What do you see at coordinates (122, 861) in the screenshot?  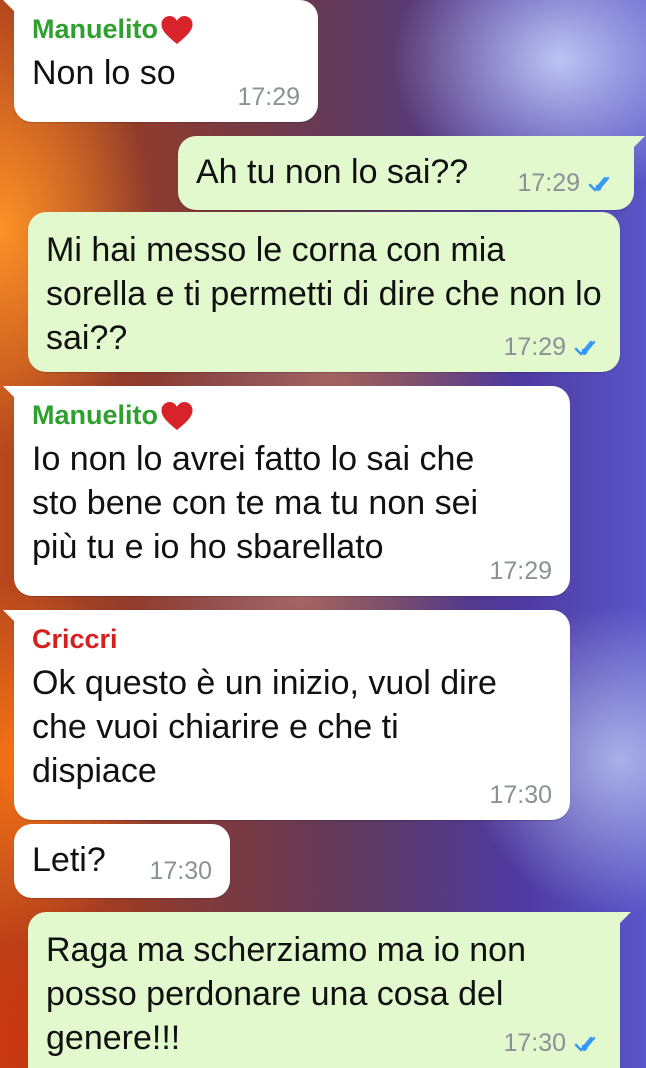 I see `message-bubble: Leti? 17:30` at bounding box center [122, 861].